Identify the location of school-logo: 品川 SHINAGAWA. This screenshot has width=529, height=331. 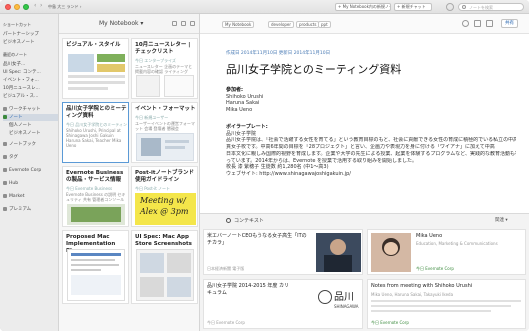
(338, 305).